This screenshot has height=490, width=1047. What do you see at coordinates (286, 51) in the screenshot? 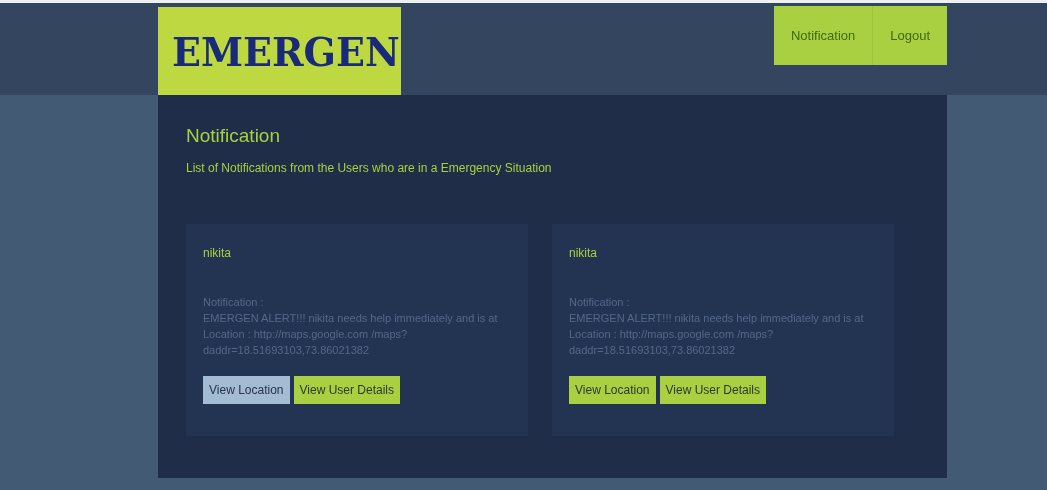
I see `logo-text: EMERGEN` at bounding box center [286, 51].